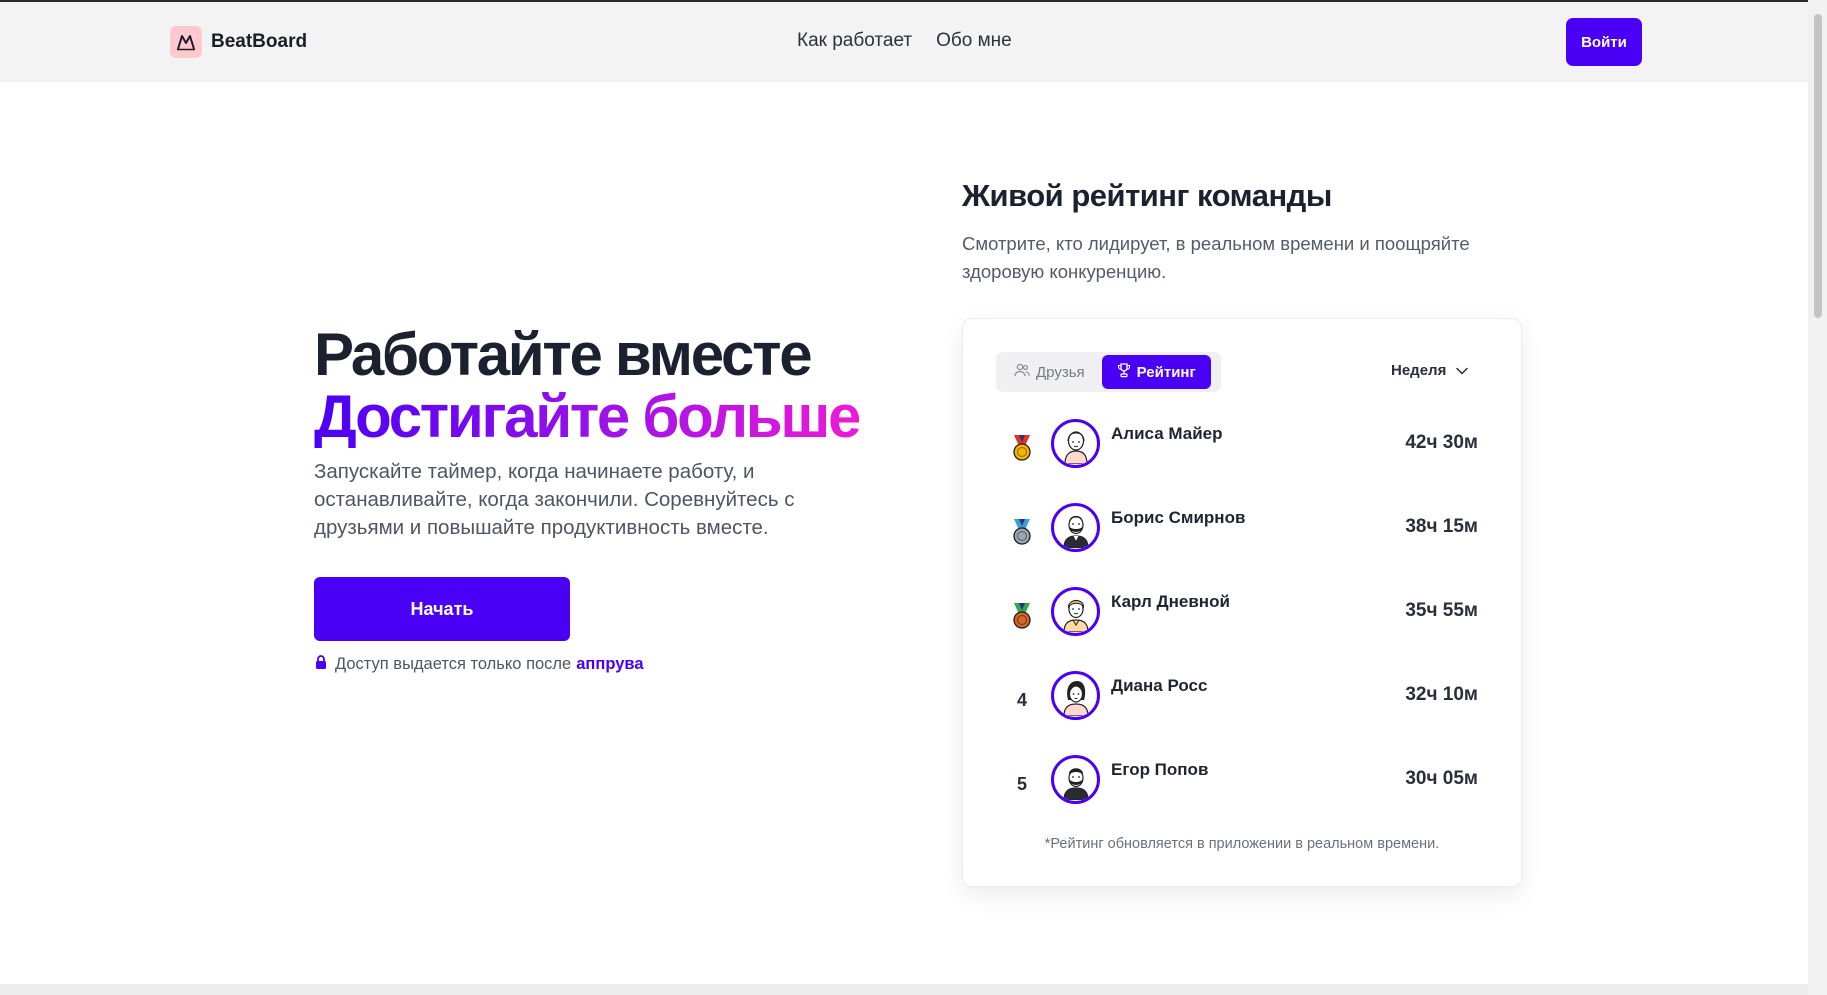  What do you see at coordinates (1022, 616) in the screenshot?
I see `bronze-medal-icon` at bounding box center [1022, 616].